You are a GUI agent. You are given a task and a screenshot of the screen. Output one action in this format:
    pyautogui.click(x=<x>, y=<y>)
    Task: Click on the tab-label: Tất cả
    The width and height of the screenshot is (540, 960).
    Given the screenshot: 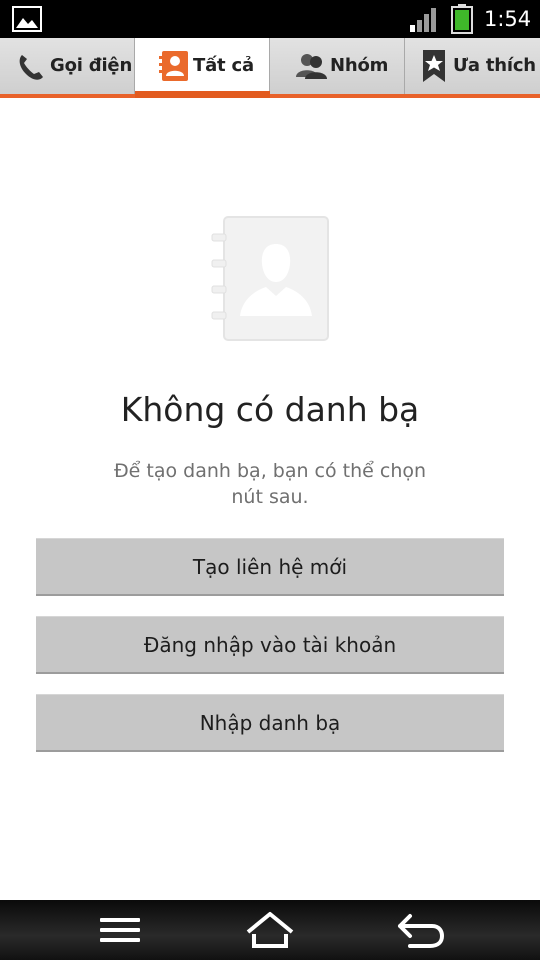 What is the action you would take?
    pyautogui.click(x=223, y=65)
    